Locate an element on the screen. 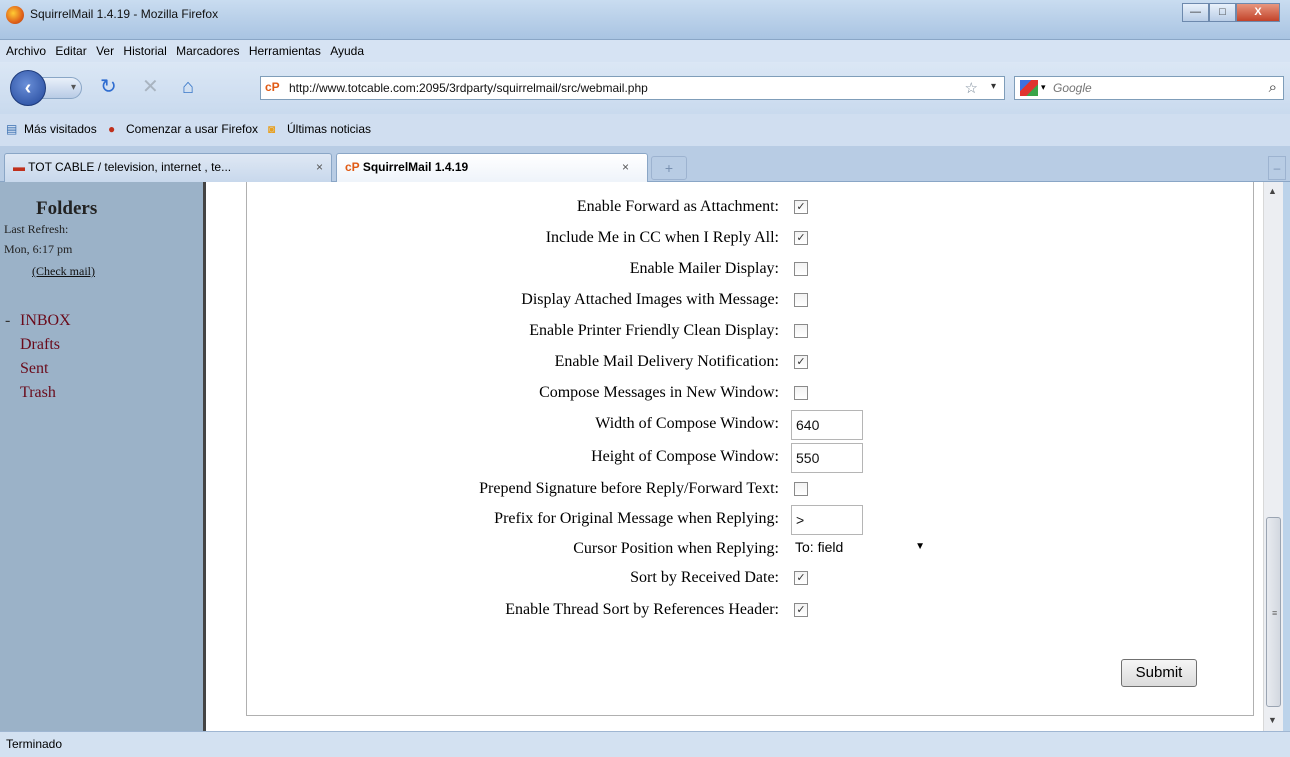 Image resolution: width=1290 pixels, height=757 pixels. folder-inbox: INBOX is located at coordinates (45, 321).